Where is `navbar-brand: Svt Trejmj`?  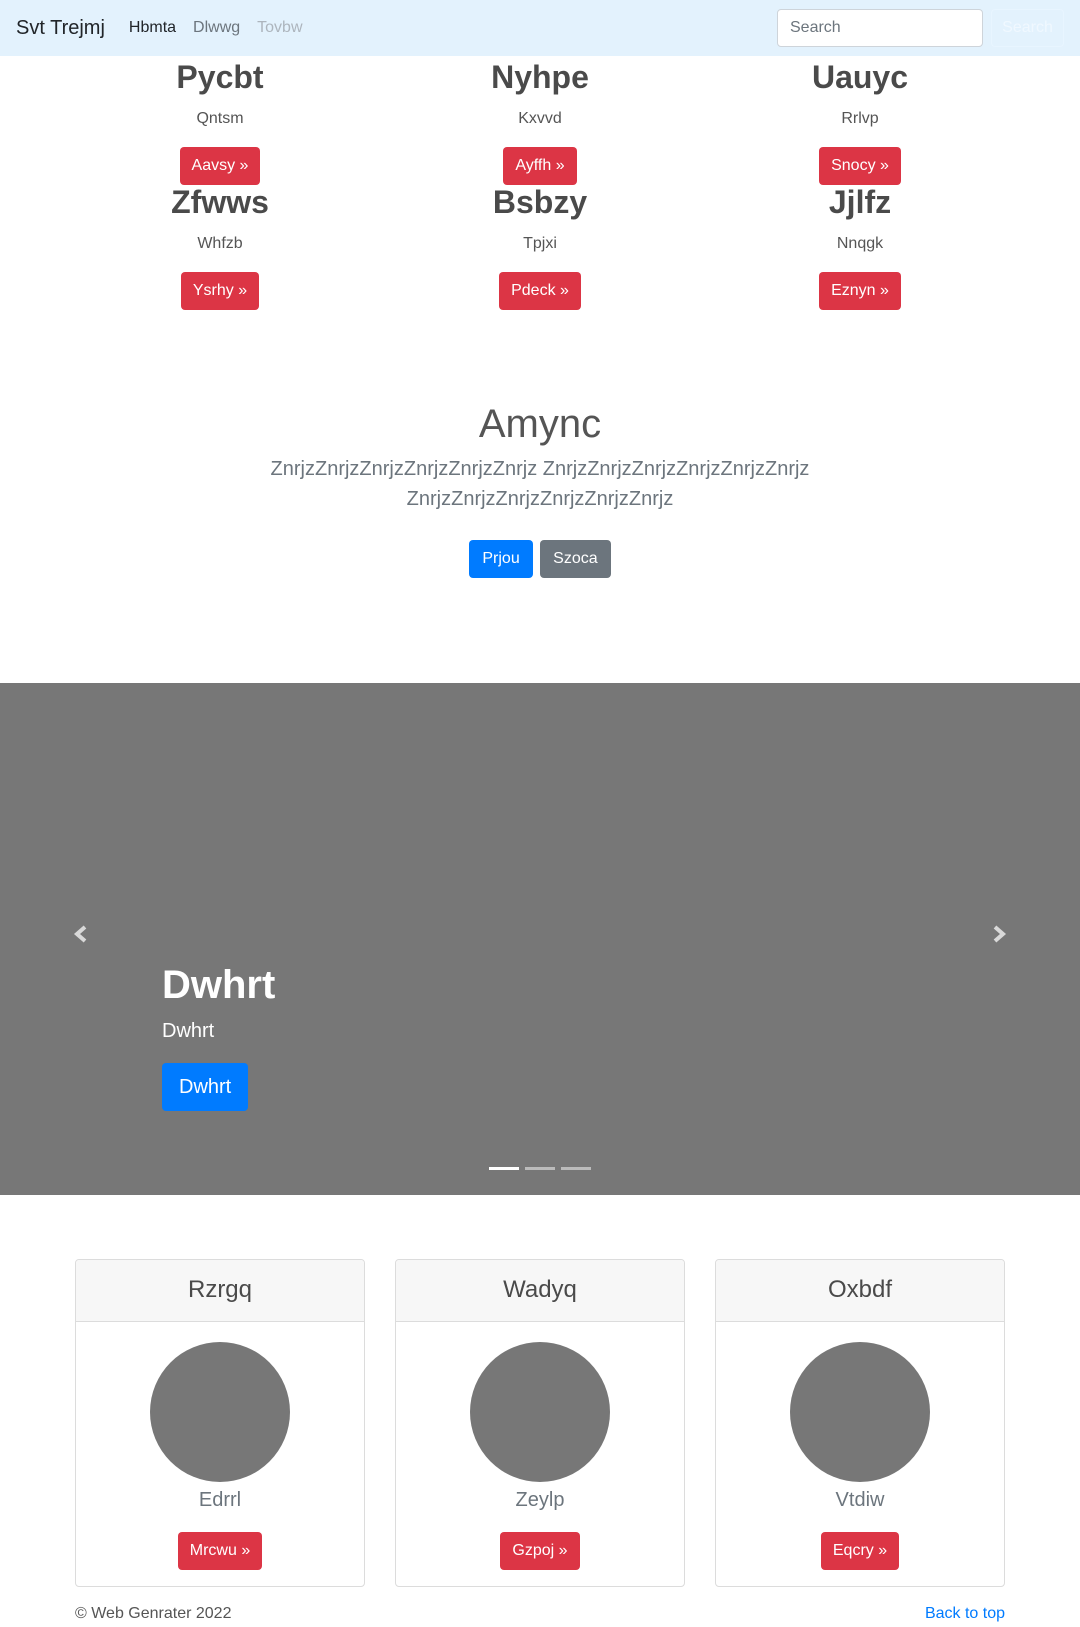 navbar-brand: Svt Trejmj is located at coordinates (60, 28).